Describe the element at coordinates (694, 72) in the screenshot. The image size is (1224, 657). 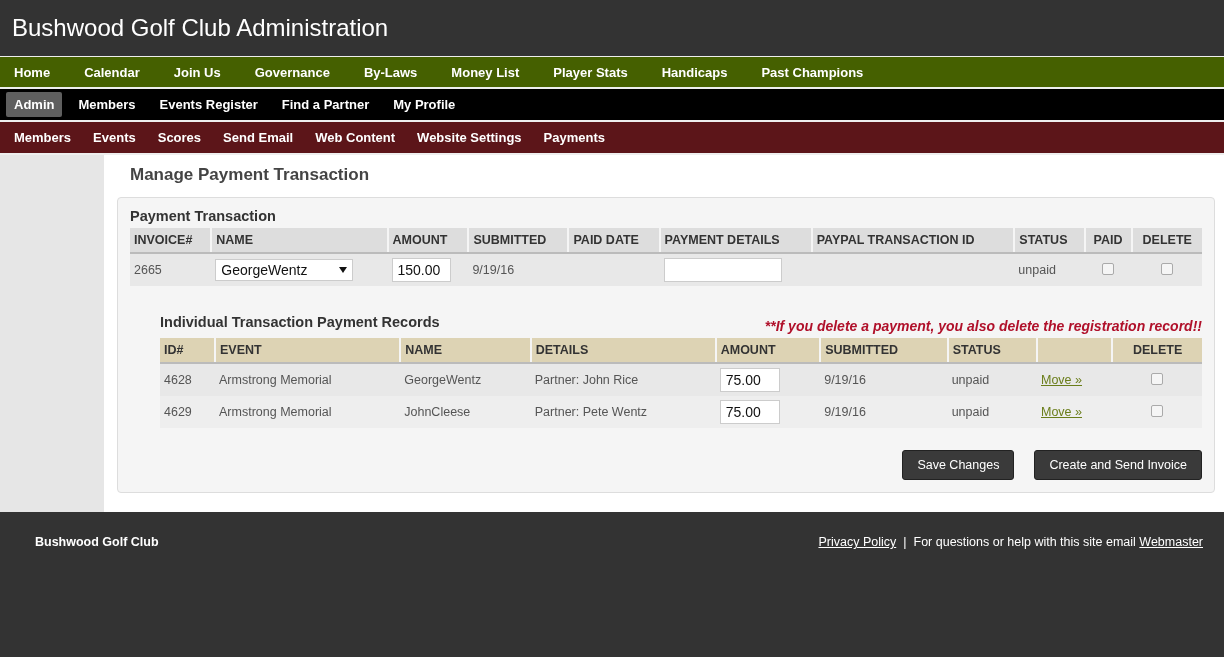
I see `nav-link: Handicaps` at that location.